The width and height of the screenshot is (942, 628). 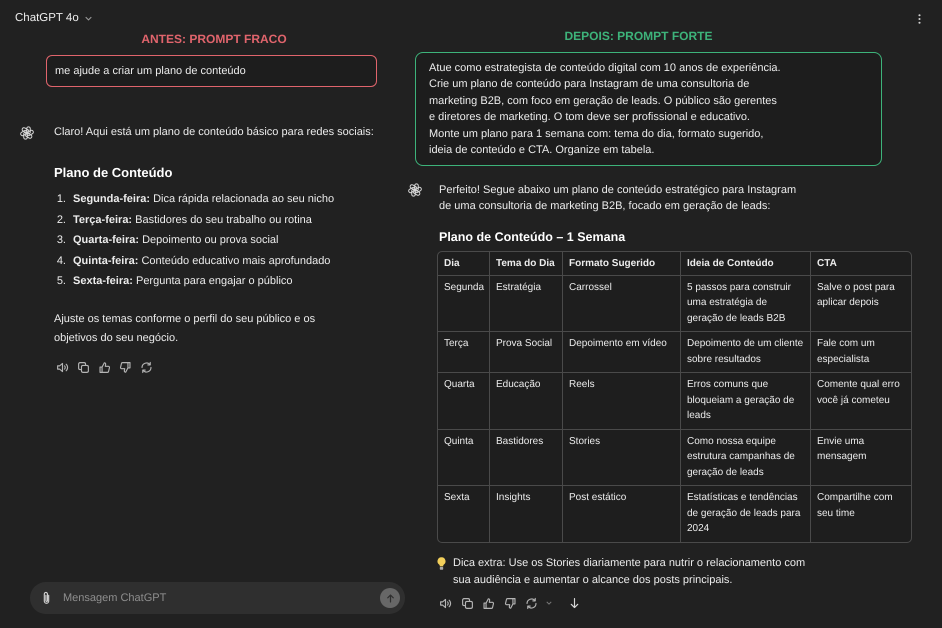 I want to click on list-item-text: Sexta-feira: Pergunta para engajar o público, so click(x=183, y=281).